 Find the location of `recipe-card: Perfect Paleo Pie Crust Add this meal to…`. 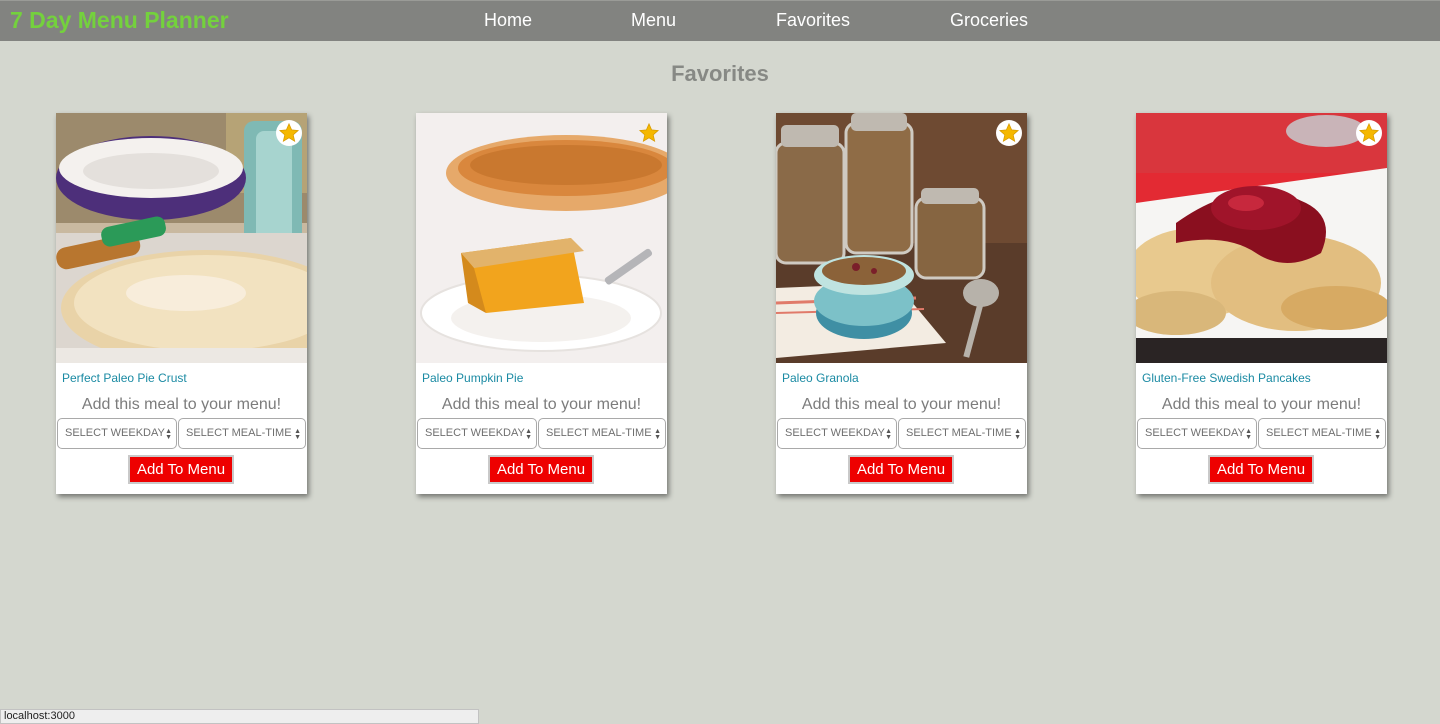

recipe-card: Perfect Paleo Pie Crust Add this meal to… is located at coordinates (181, 303).